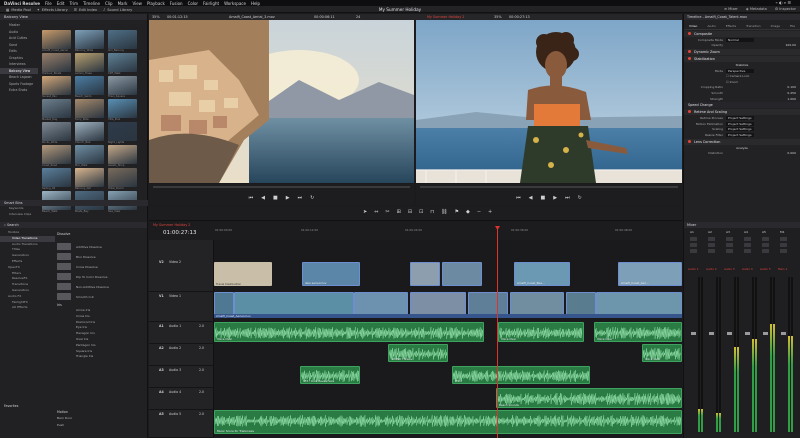 The width and height of the screenshot is (800, 438). Describe the element at coordinates (74, 215) in the screenshot. I see `smart-bin-interviews: Interview Clips` at that location.